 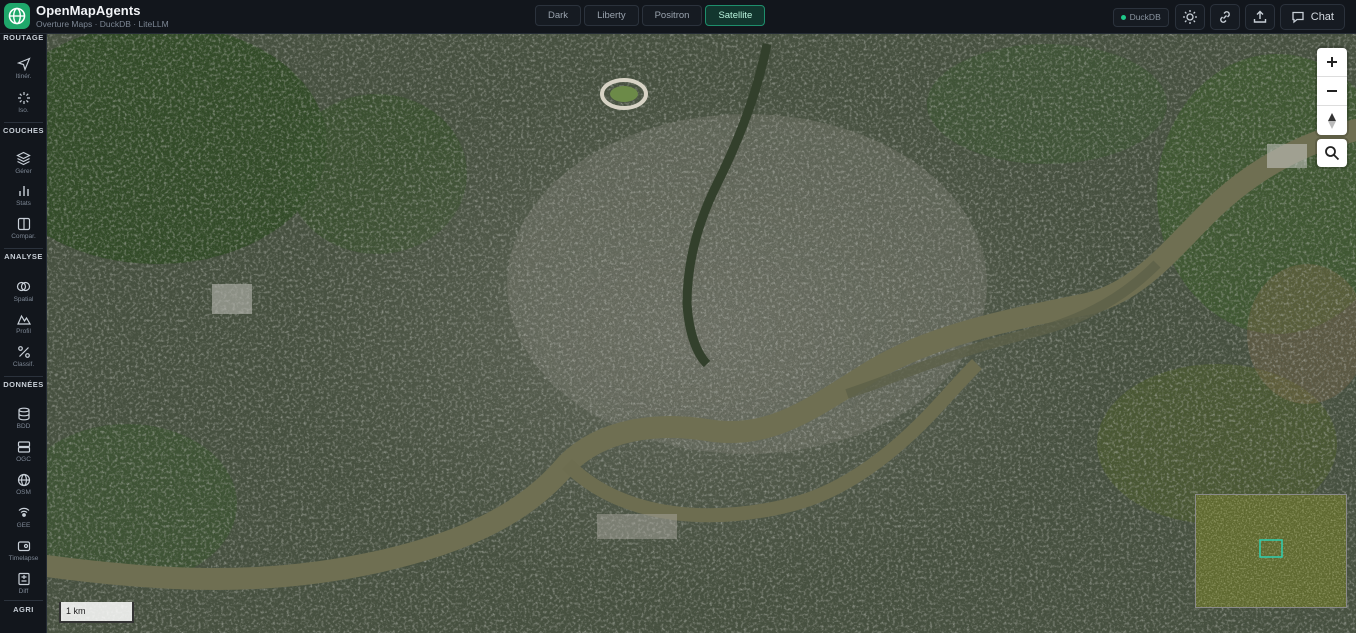 What do you see at coordinates (23, 546) in the screenshot?
I see `timelapse-icon` at bounding box center [23, 546].